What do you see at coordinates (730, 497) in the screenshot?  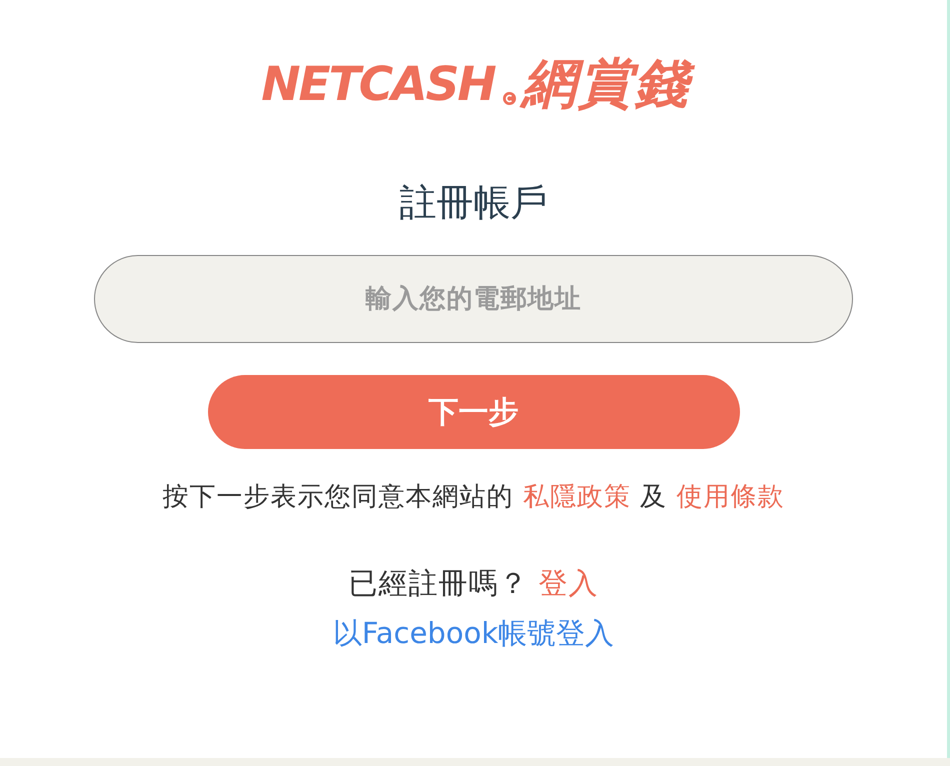 I see `terms-of-use-link: 使用條款` at bounding box center [730, 497].